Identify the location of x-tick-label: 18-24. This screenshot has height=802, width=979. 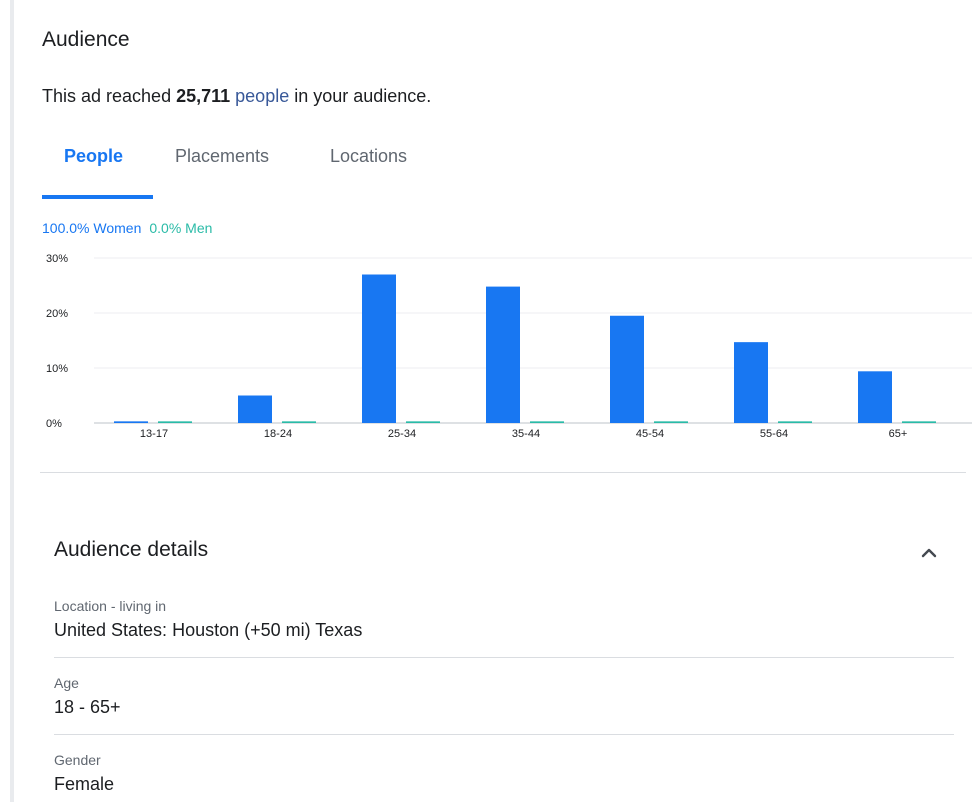
(278, 434).